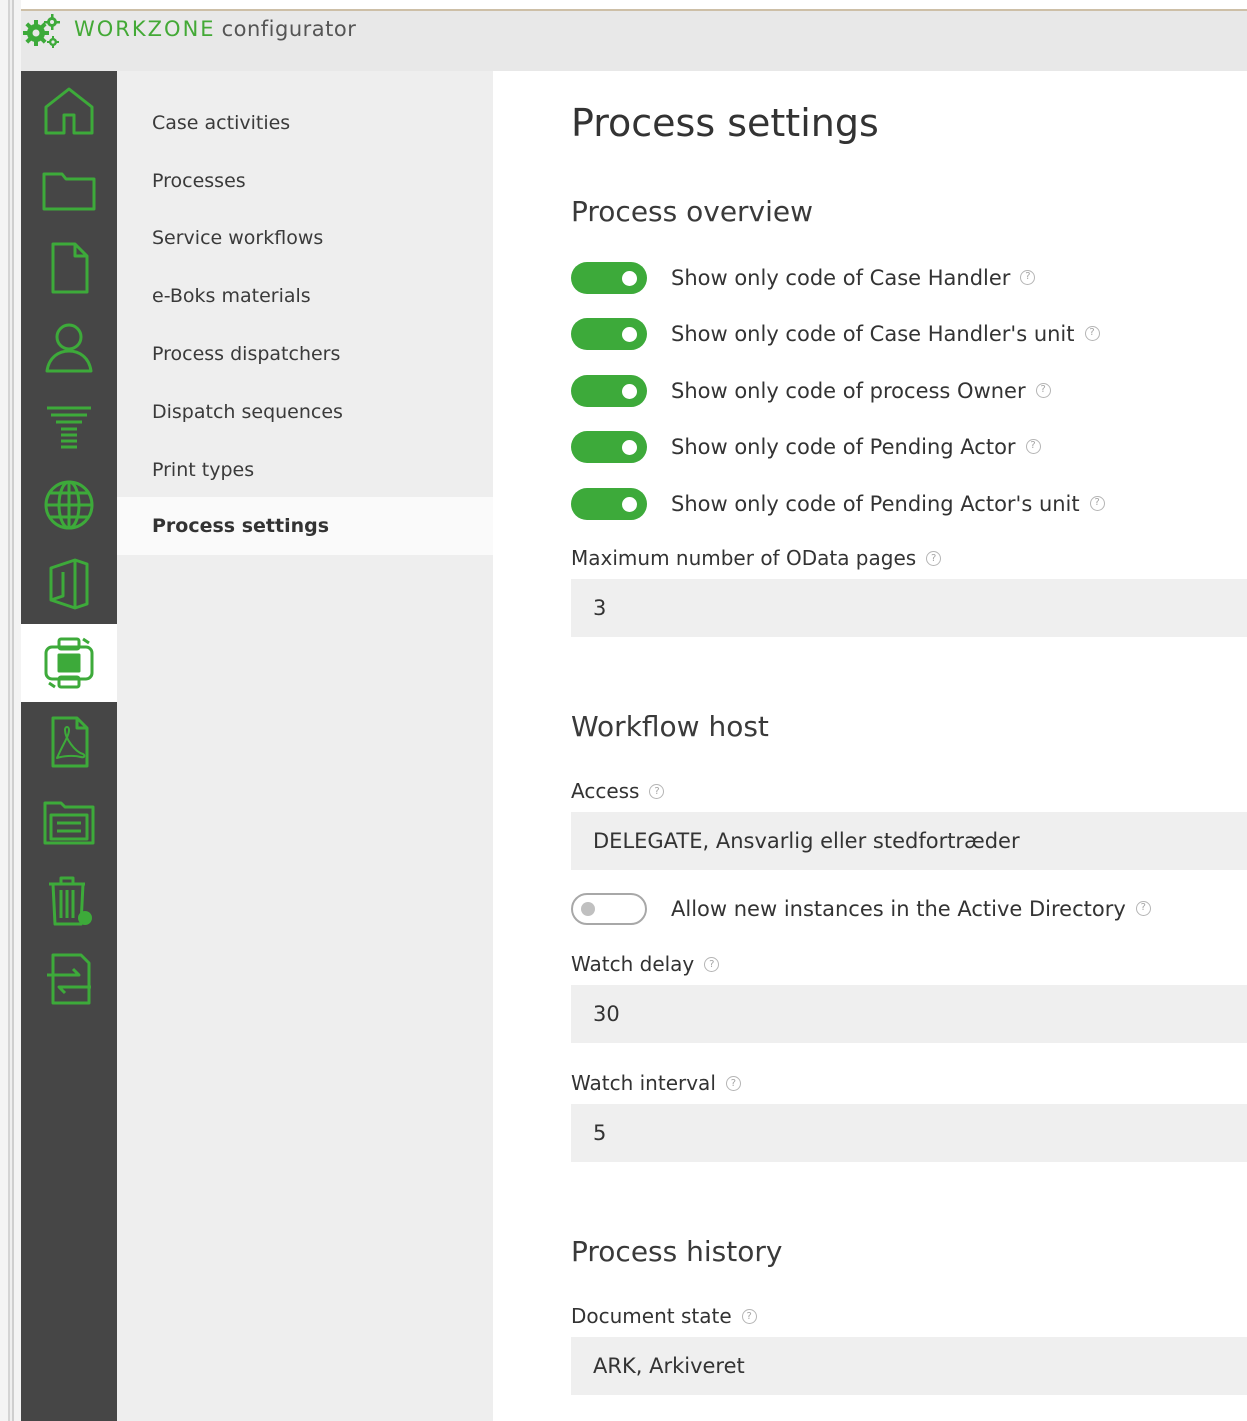 Image resolution: width=1247 pixels, height=1421 pixels. Describe the element at coordinates (609, 447) in the screenshot. I see `toggle-pending-actor` at that location.